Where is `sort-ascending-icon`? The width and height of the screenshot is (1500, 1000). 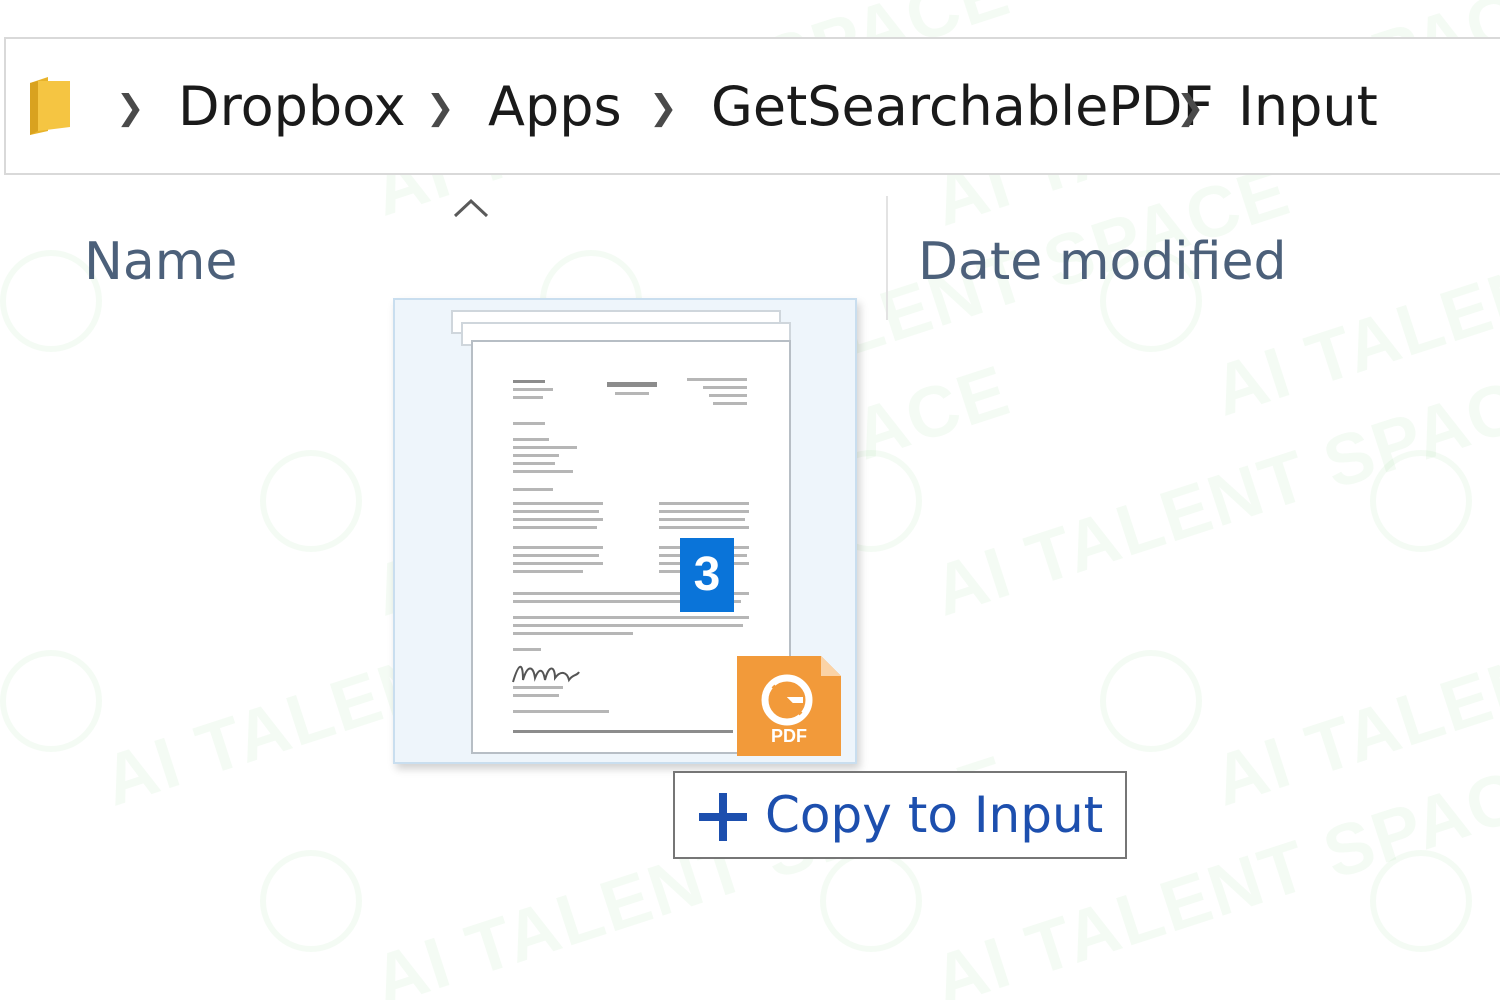
sort-ascending-icon is located at coordinates (471, 208).